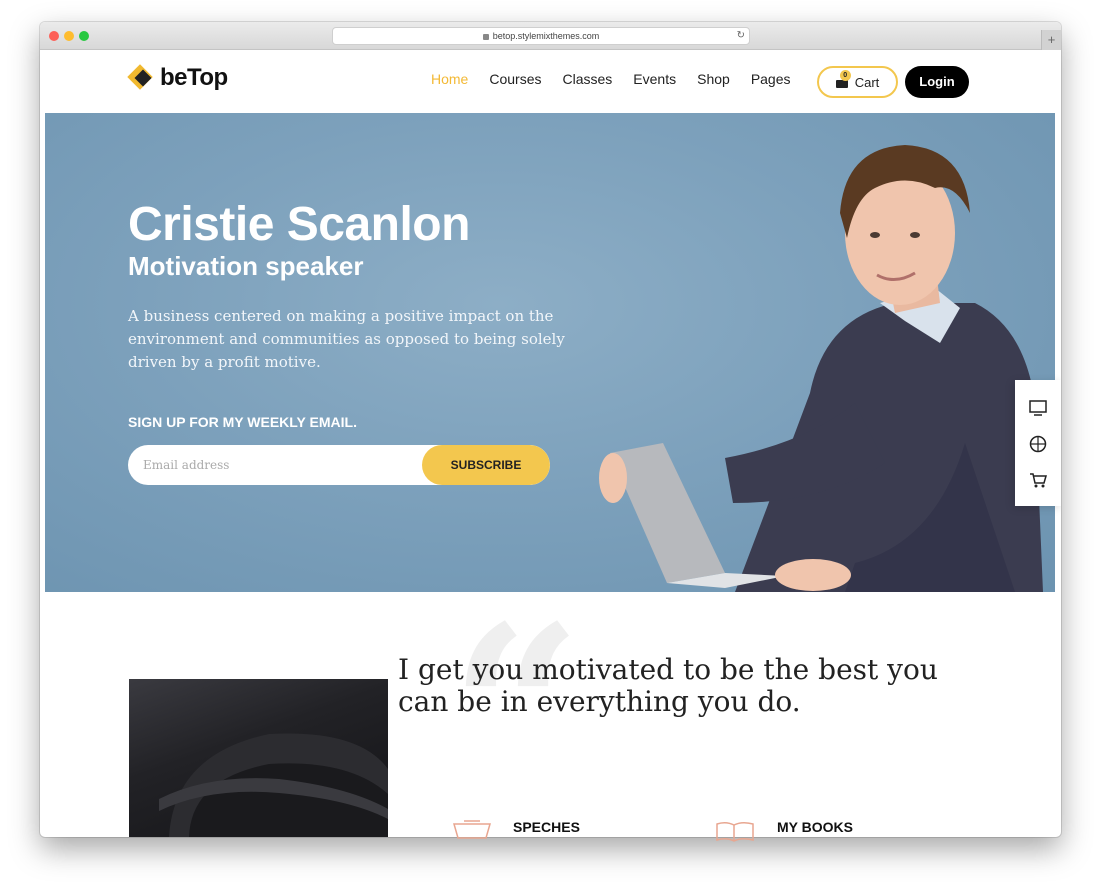 The image size is (1100, 894). I want to click on address-bar: betop.stylemixthemes.com ↻, so click(541, 36).